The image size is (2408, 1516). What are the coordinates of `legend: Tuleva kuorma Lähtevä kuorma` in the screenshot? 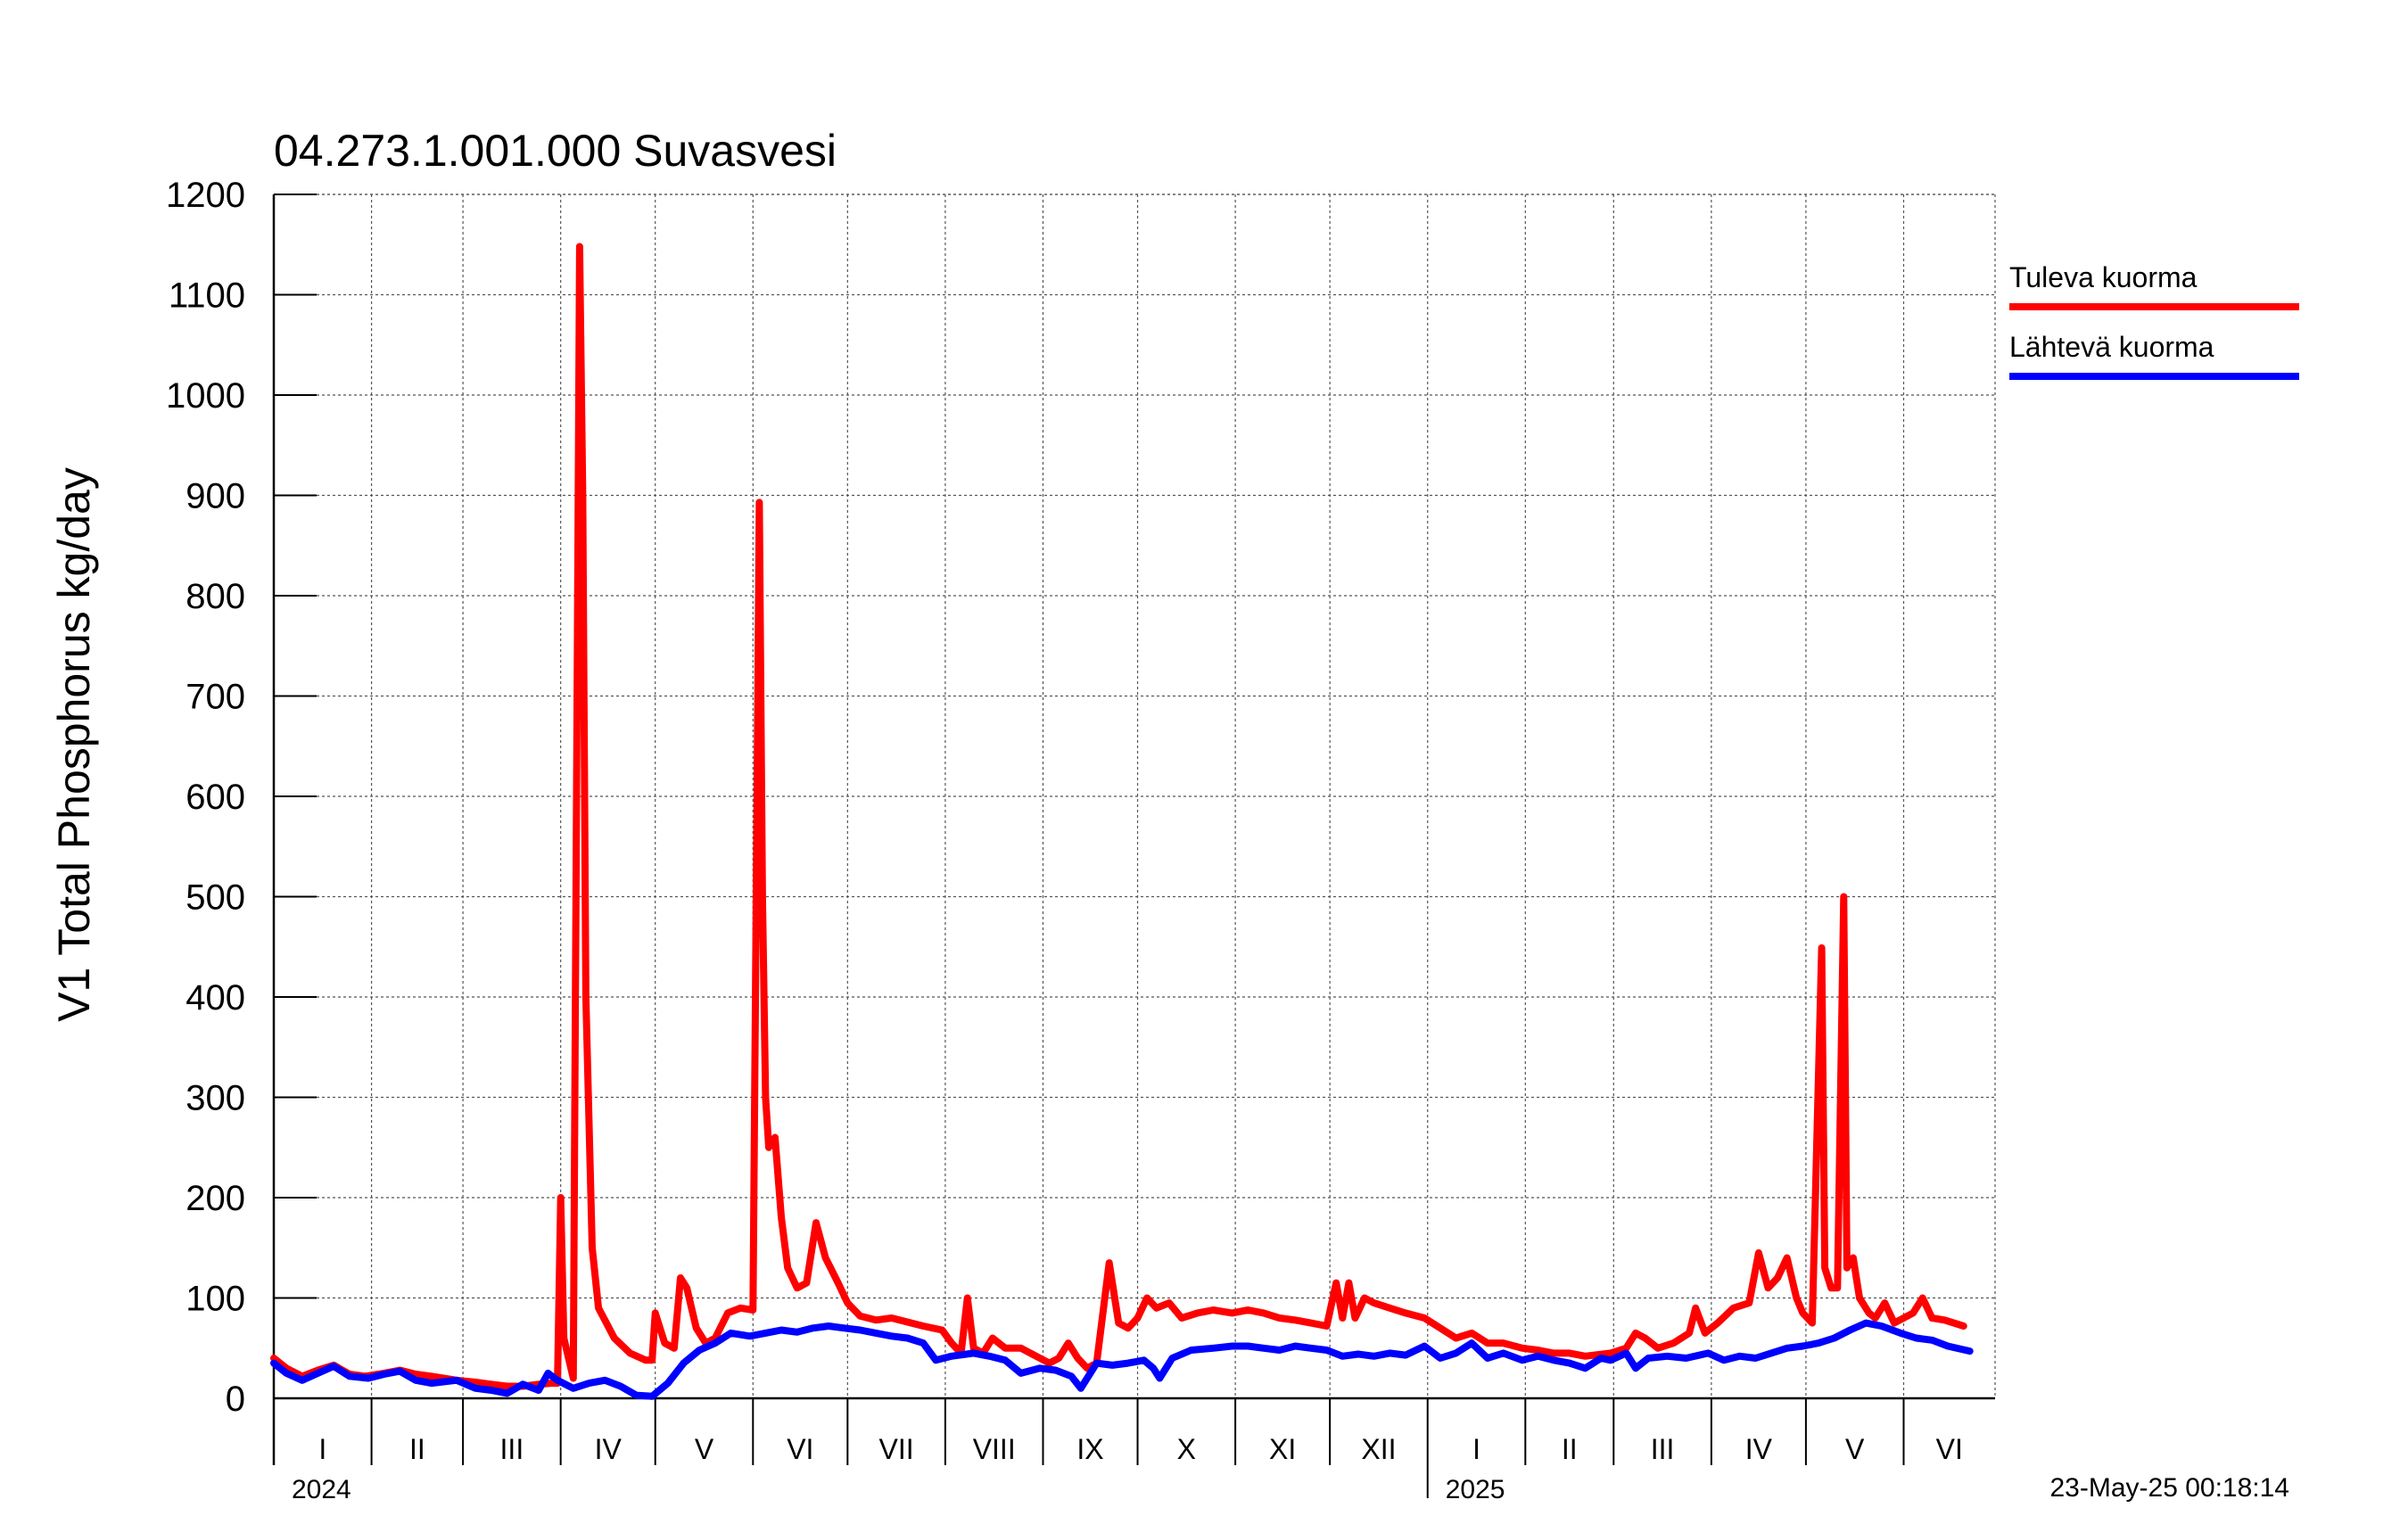 It's located at (2154, 320).